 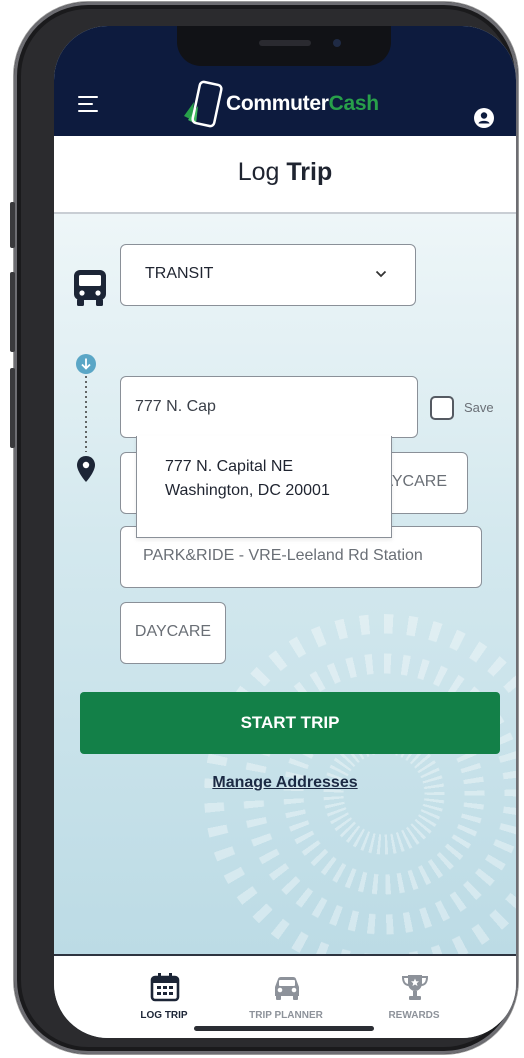 What do you see at coordinates (381, 274) in the screenshot?
I see `chevron-down-icon` at bounding box center [381, 274].